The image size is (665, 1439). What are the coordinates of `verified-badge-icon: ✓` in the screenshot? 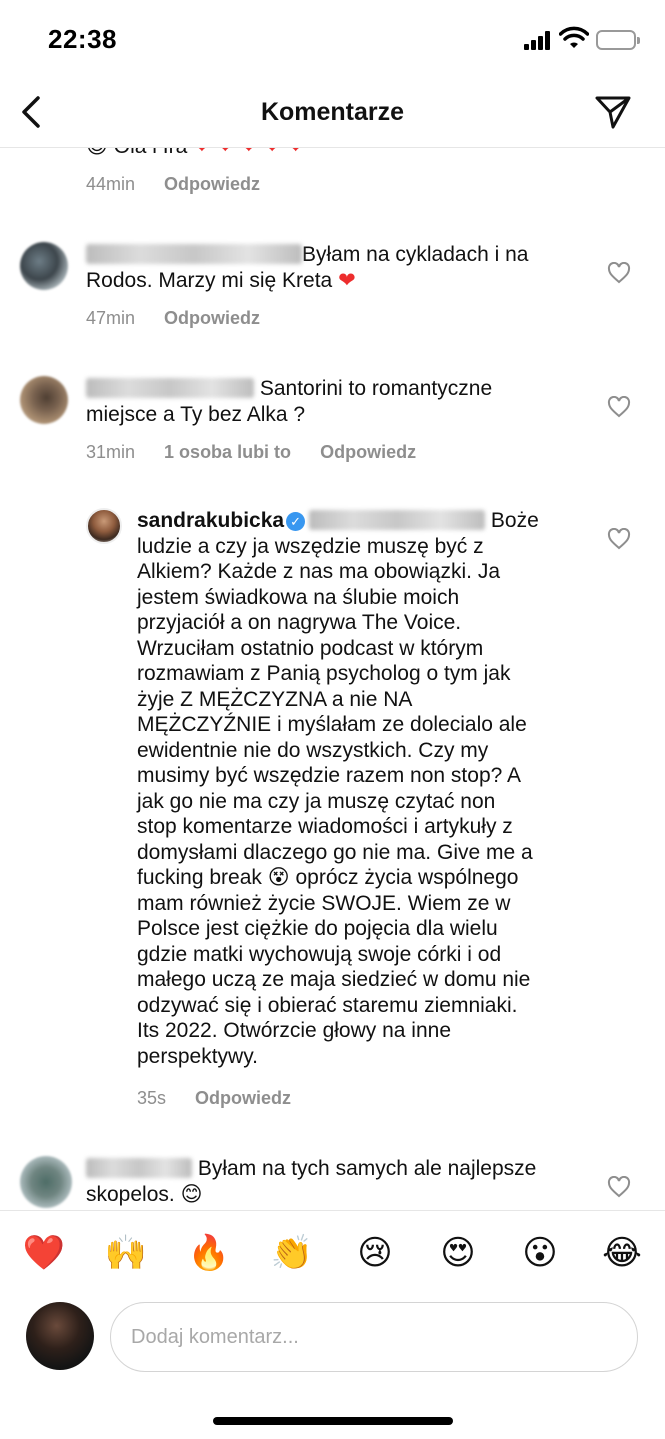 It's located at (296, 521).